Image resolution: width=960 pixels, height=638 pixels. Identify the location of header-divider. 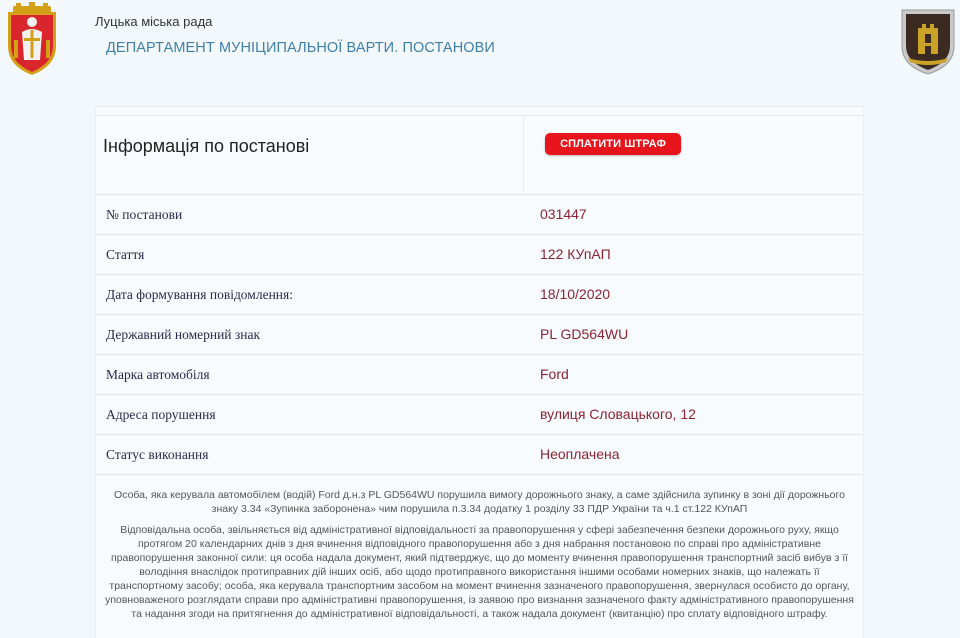
(523, 155).